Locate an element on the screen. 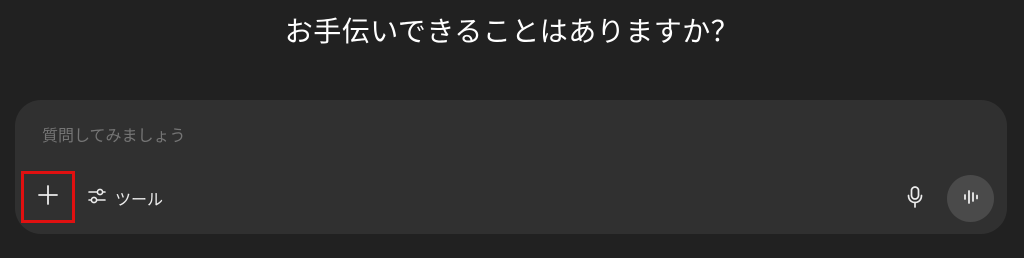 The width and height of the screenshot is (1024, 258). sliders-icon is located at coordinates (97, 198).